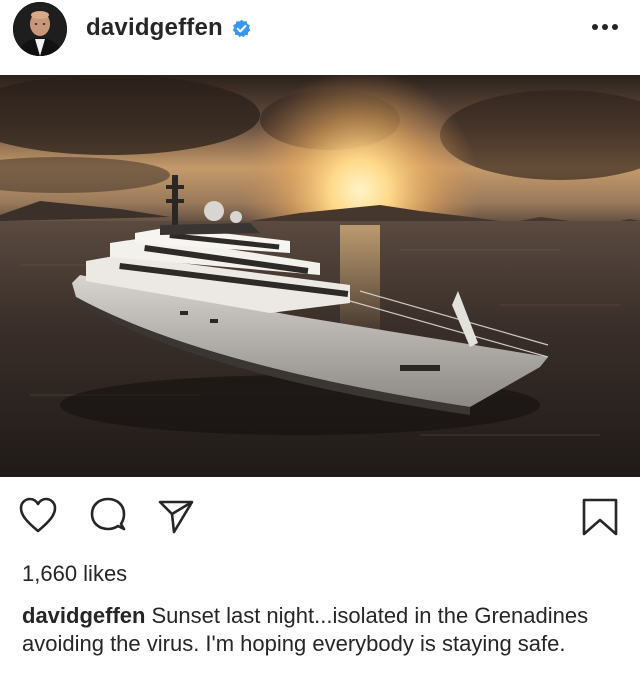 The image size is (640, 680). I want to click on comment-button, so click(108, 516).